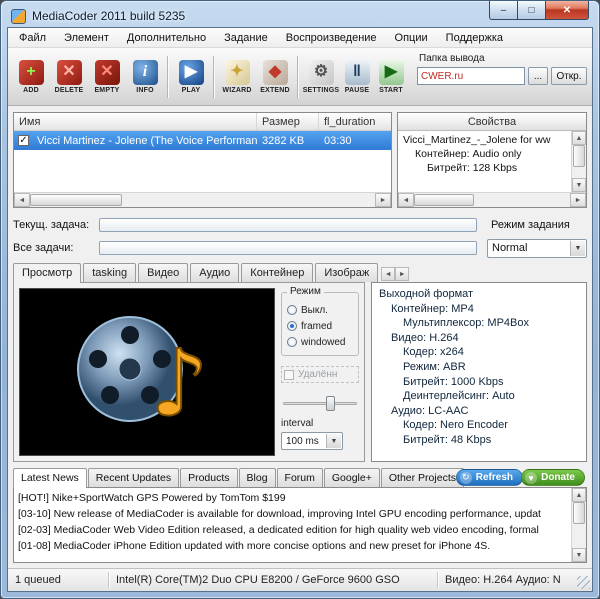  What do you see at coordinates (107, 77) in the screenshot?
I see `empty-button: ✕ EMPTY` at bounding box center [107, 77].